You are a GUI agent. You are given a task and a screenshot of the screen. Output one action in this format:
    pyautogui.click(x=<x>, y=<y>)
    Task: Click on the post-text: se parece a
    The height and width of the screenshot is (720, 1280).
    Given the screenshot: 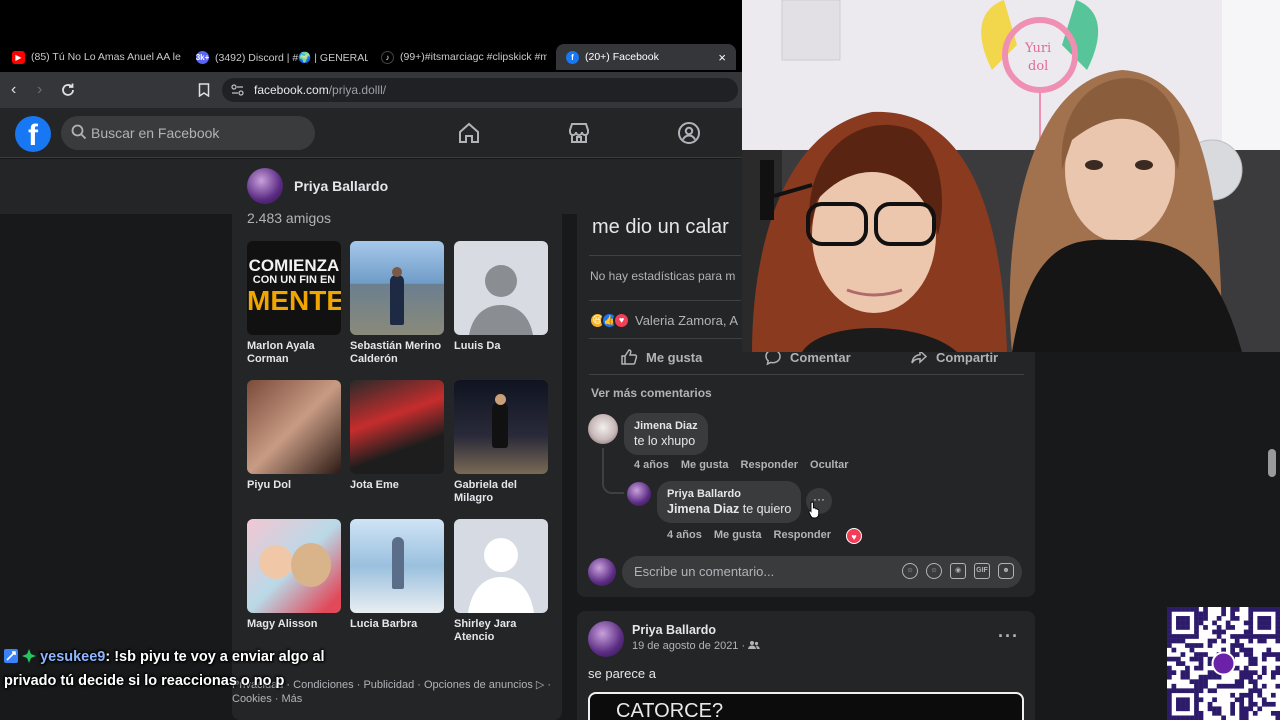 What is the action you would take?
    pyautogui.click(x=622, y=673)
    